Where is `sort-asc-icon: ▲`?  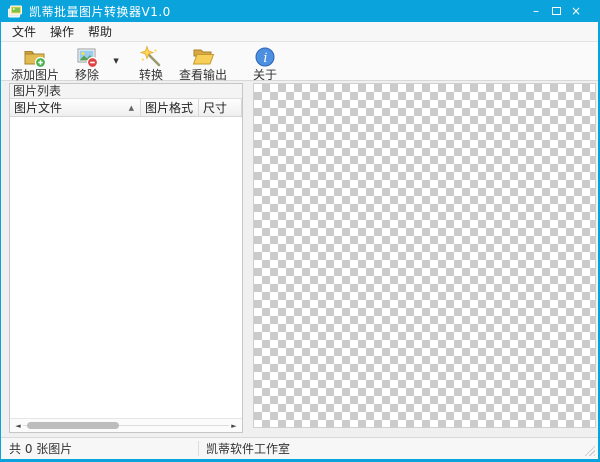 sort-asc-icon: ▲ is located at coordinates (131, 107).